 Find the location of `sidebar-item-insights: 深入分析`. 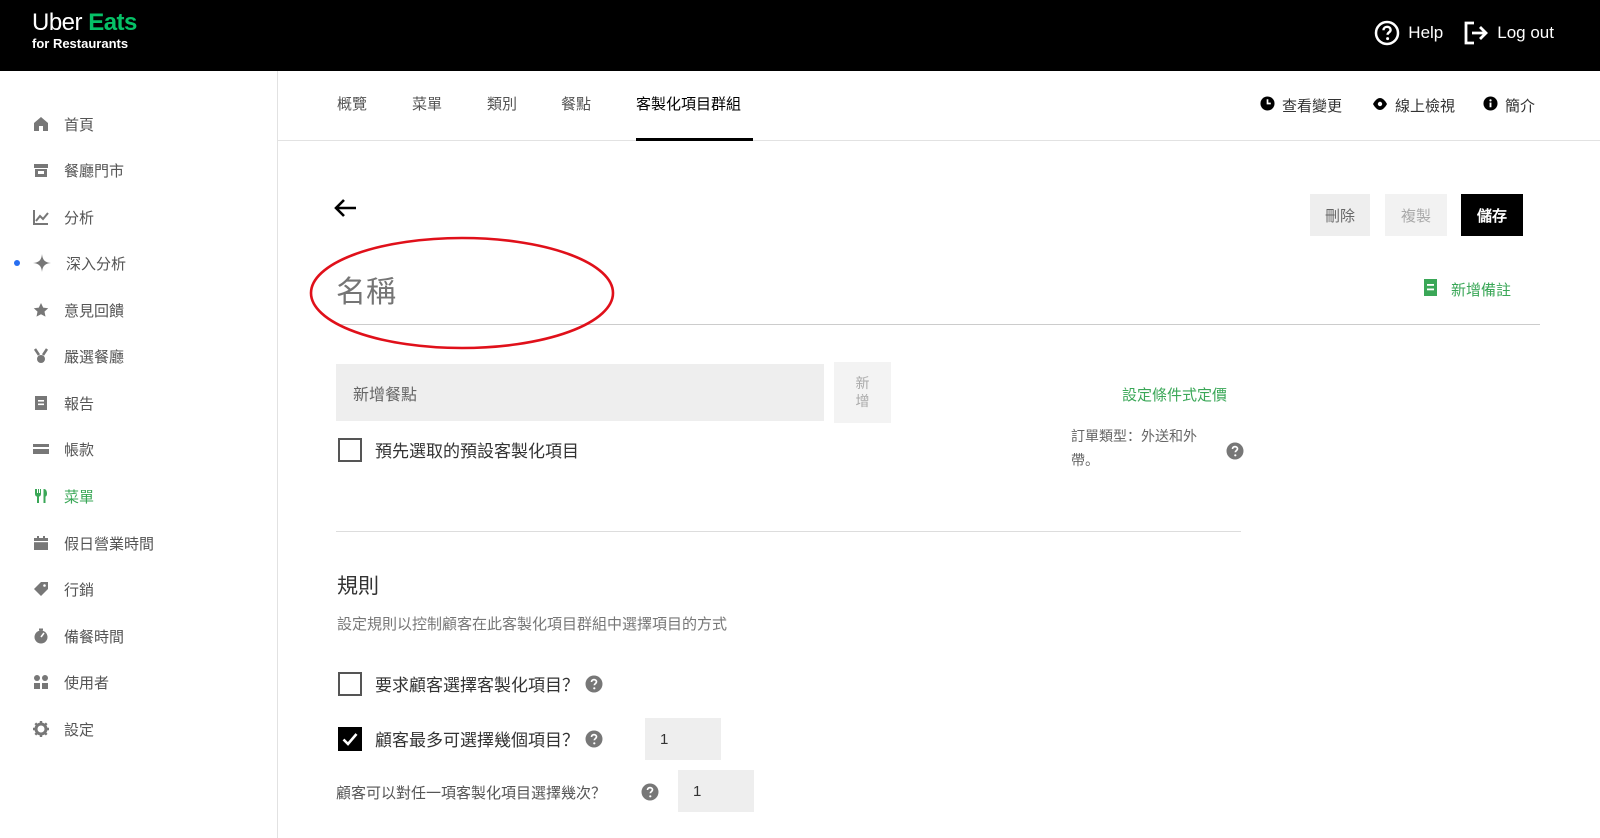

sidebar-item-insights: 深入分析 is located at coordinates (138, 263).